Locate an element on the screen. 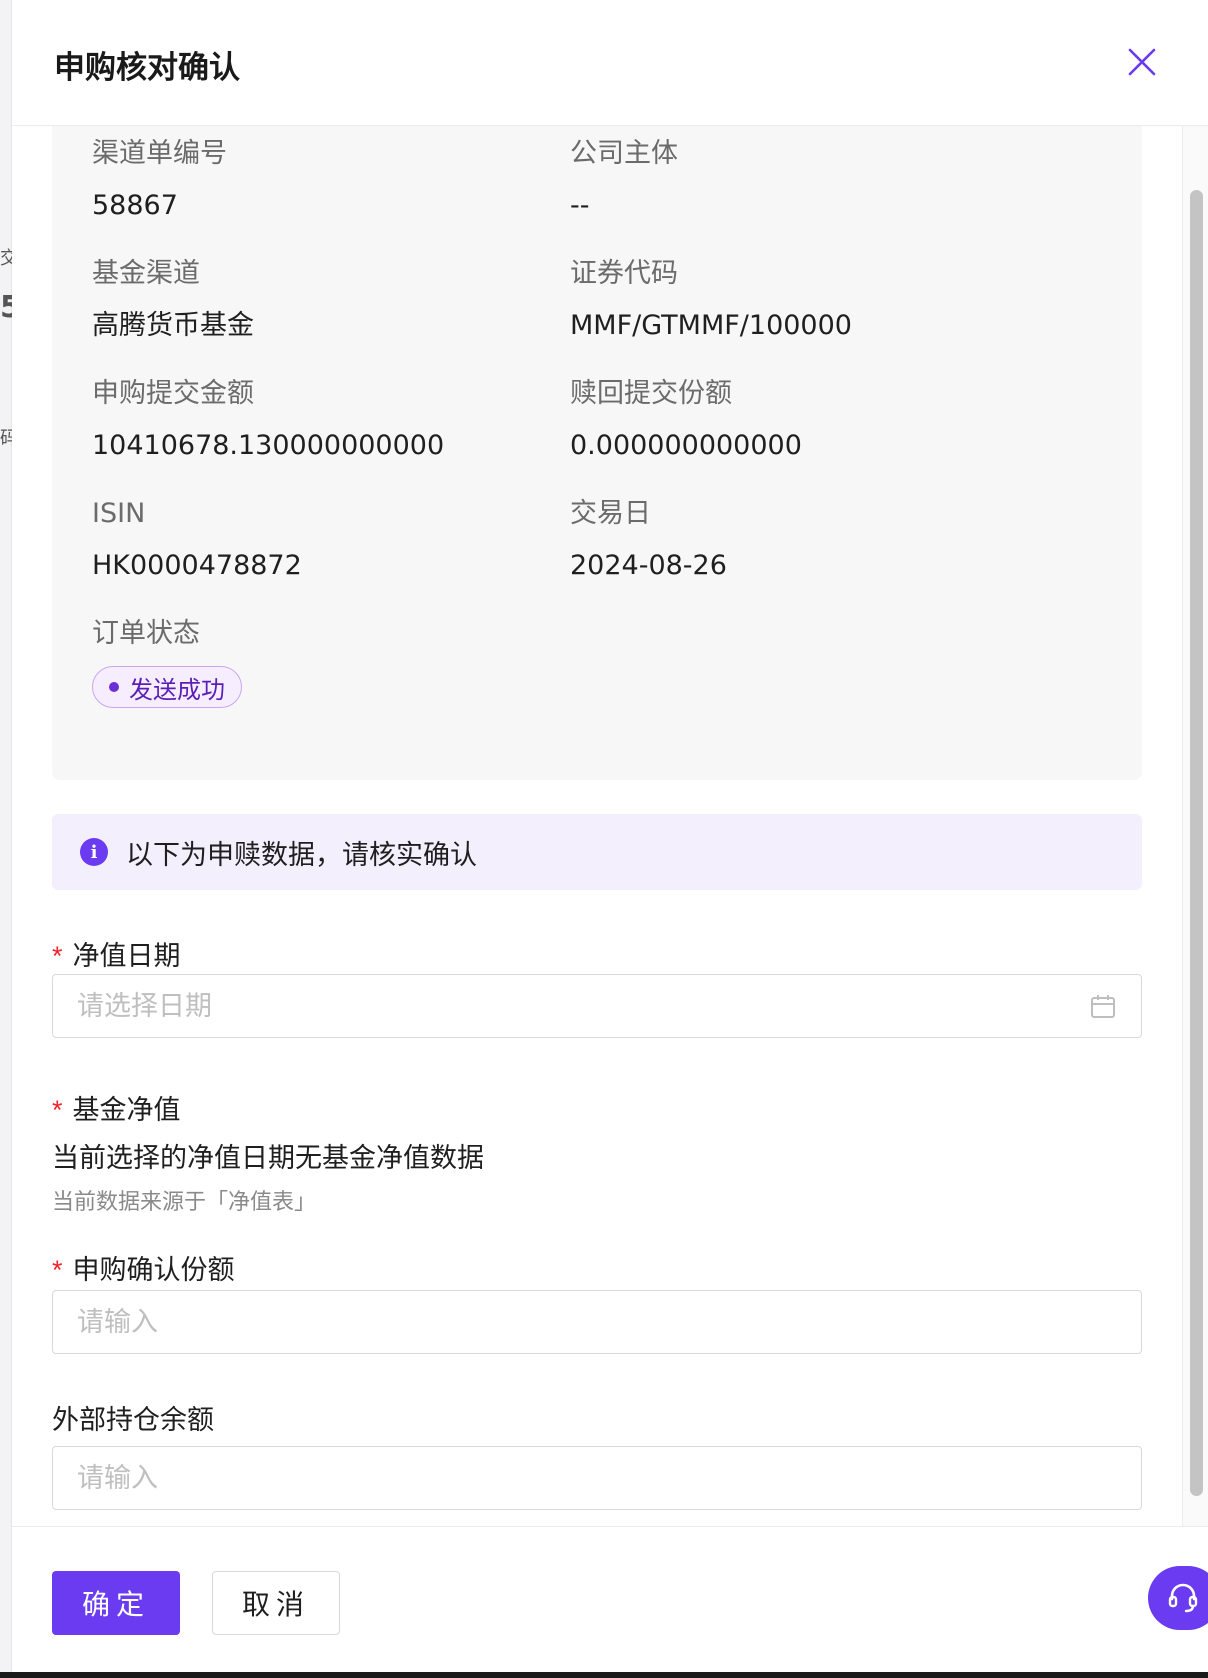  status-badge: 发送成功 is located at coordinates (167, 687).